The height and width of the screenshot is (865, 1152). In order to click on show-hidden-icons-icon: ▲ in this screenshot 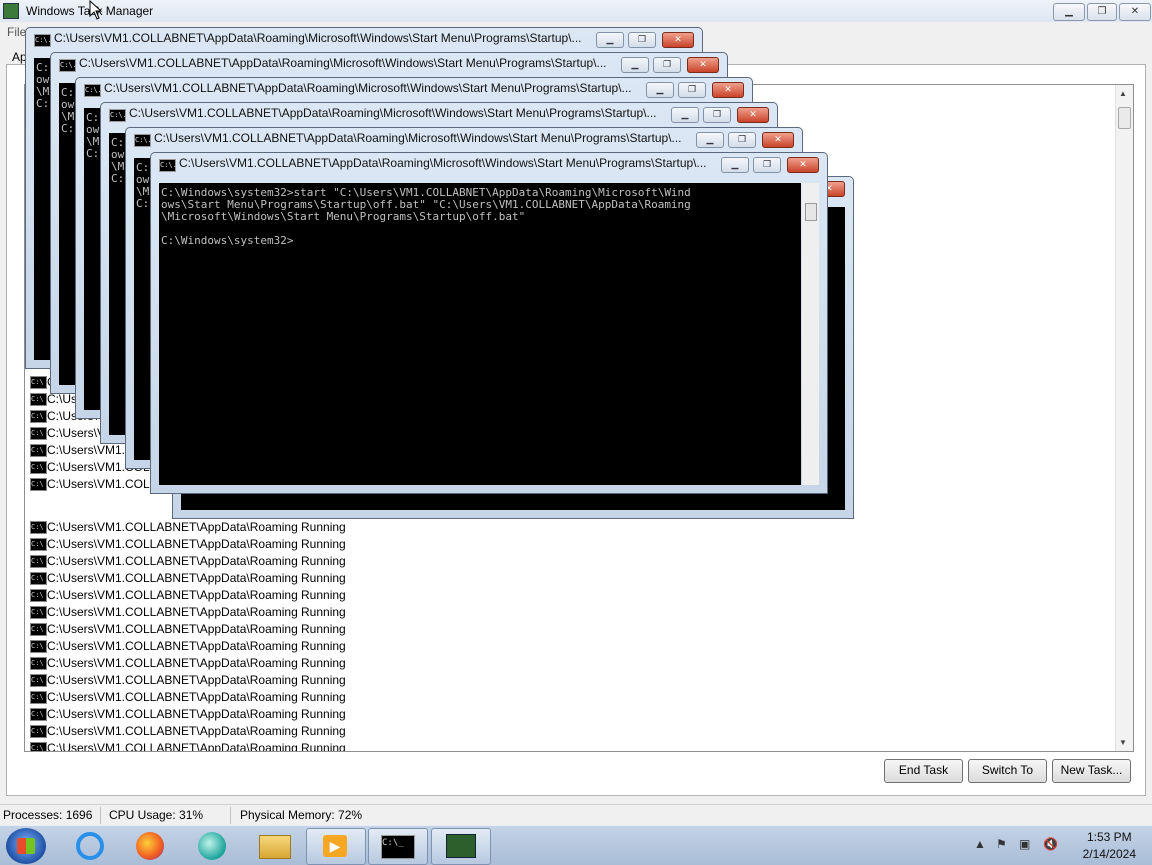, I will do `click(980, 844)`.